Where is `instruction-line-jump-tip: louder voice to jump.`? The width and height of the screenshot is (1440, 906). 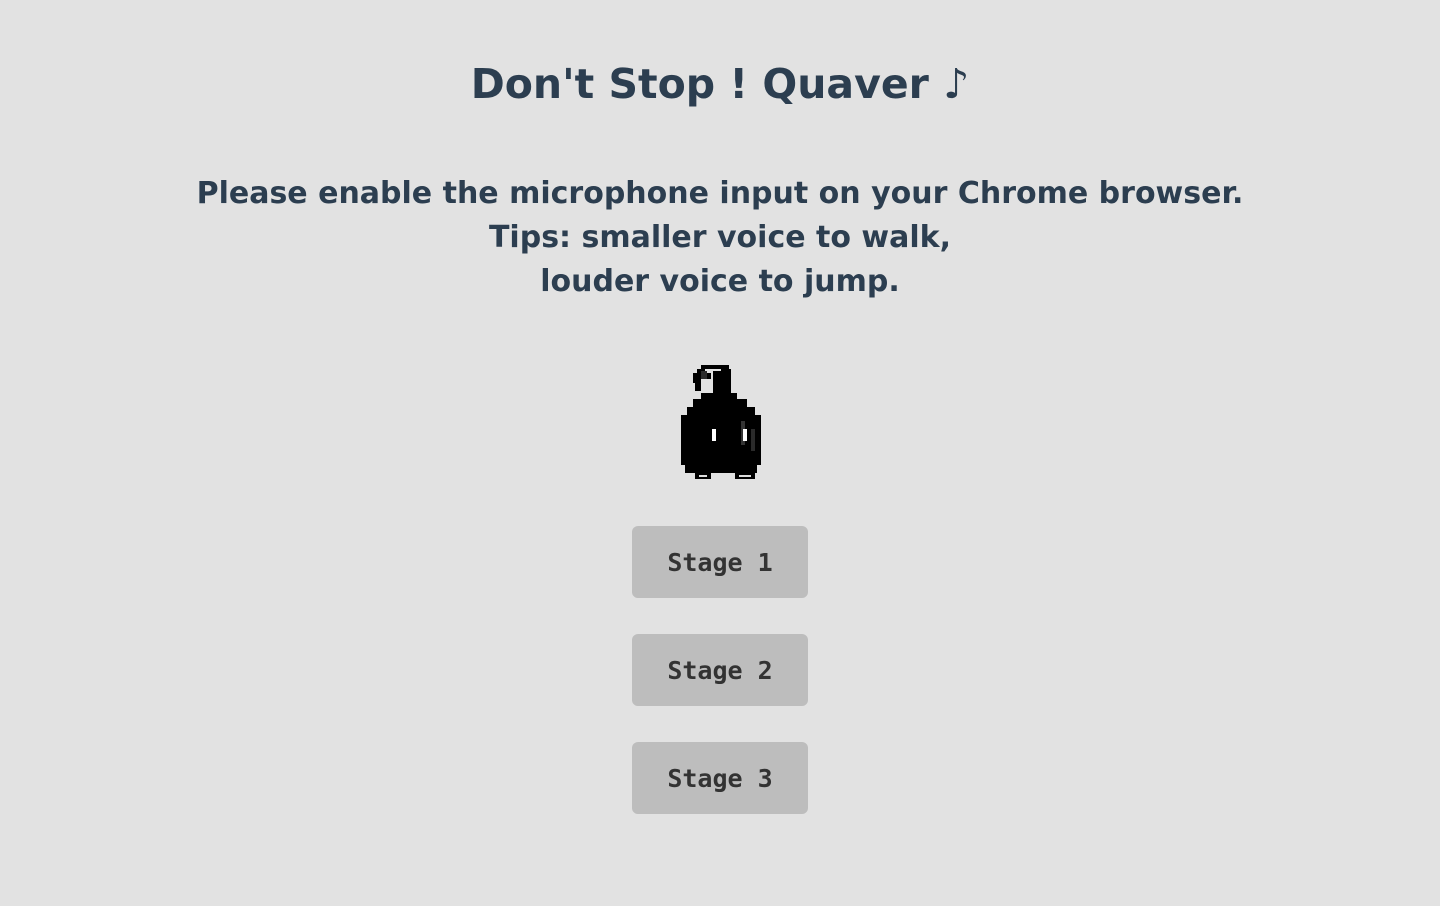 instruction-line-jump-tip: louder voice to jump. is located at coordinates (720, 281).